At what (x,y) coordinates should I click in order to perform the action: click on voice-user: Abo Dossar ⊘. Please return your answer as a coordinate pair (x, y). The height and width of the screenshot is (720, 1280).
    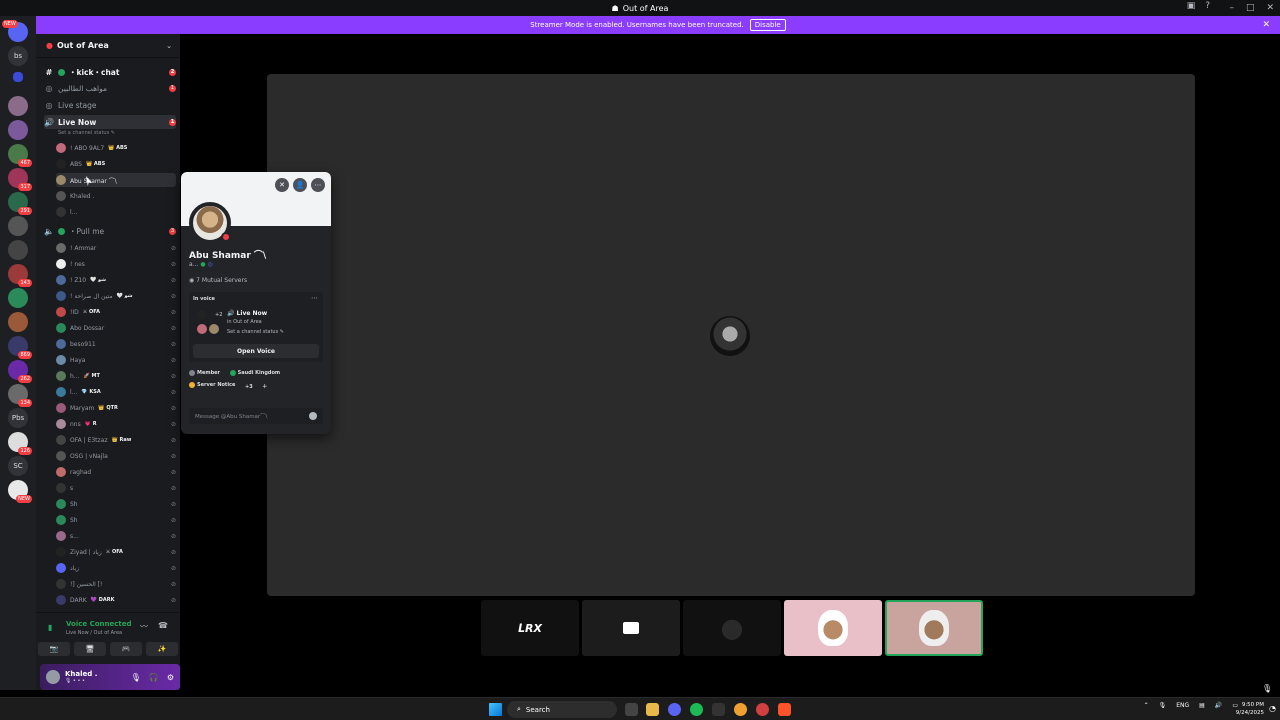
    Looking at the image, I should click on (116, 328).